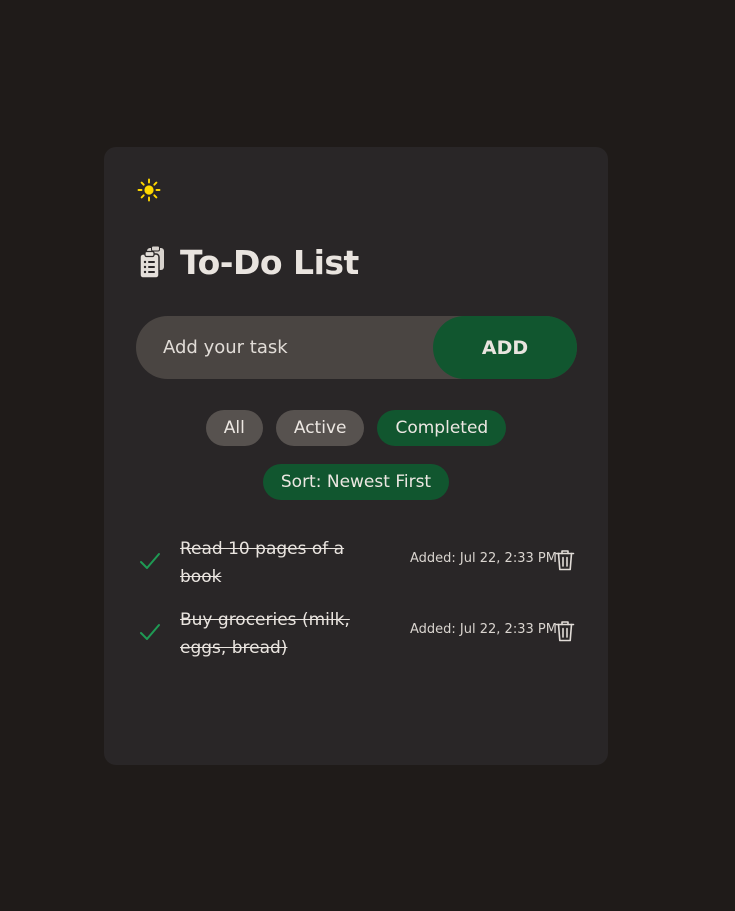 The image size is (735, 911). I want to click on sun-icon, so click(149, 190).